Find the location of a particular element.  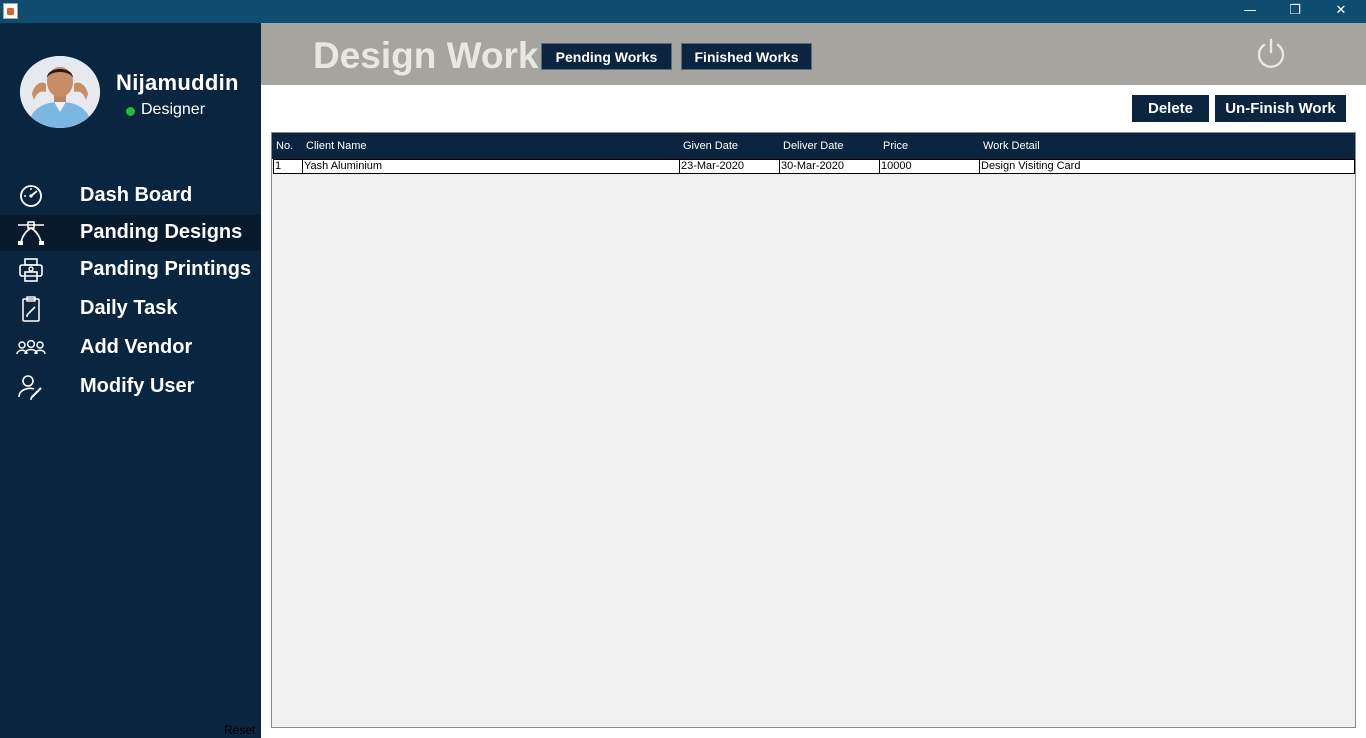

close-button: ✕ is located at coordinates (1341, 11).